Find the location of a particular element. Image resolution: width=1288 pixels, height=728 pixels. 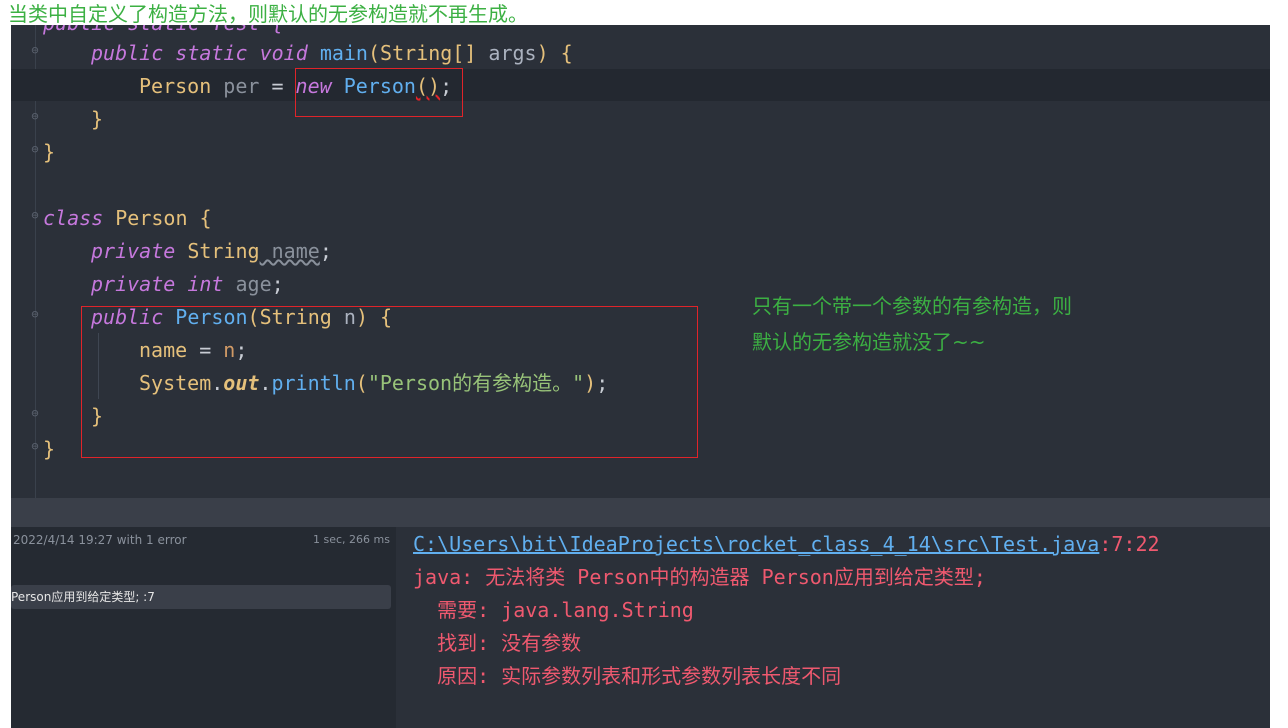

panel-divider is located at coordinates (640, 512).